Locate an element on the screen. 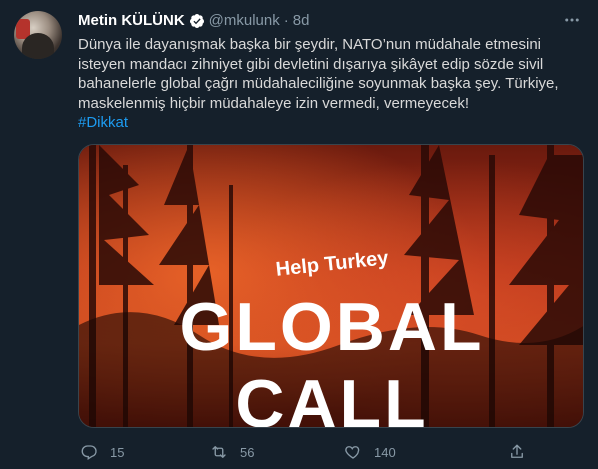 The height and width of the screenshot is (469, 598). like-button: 140 is located at coordinates (370, 452).